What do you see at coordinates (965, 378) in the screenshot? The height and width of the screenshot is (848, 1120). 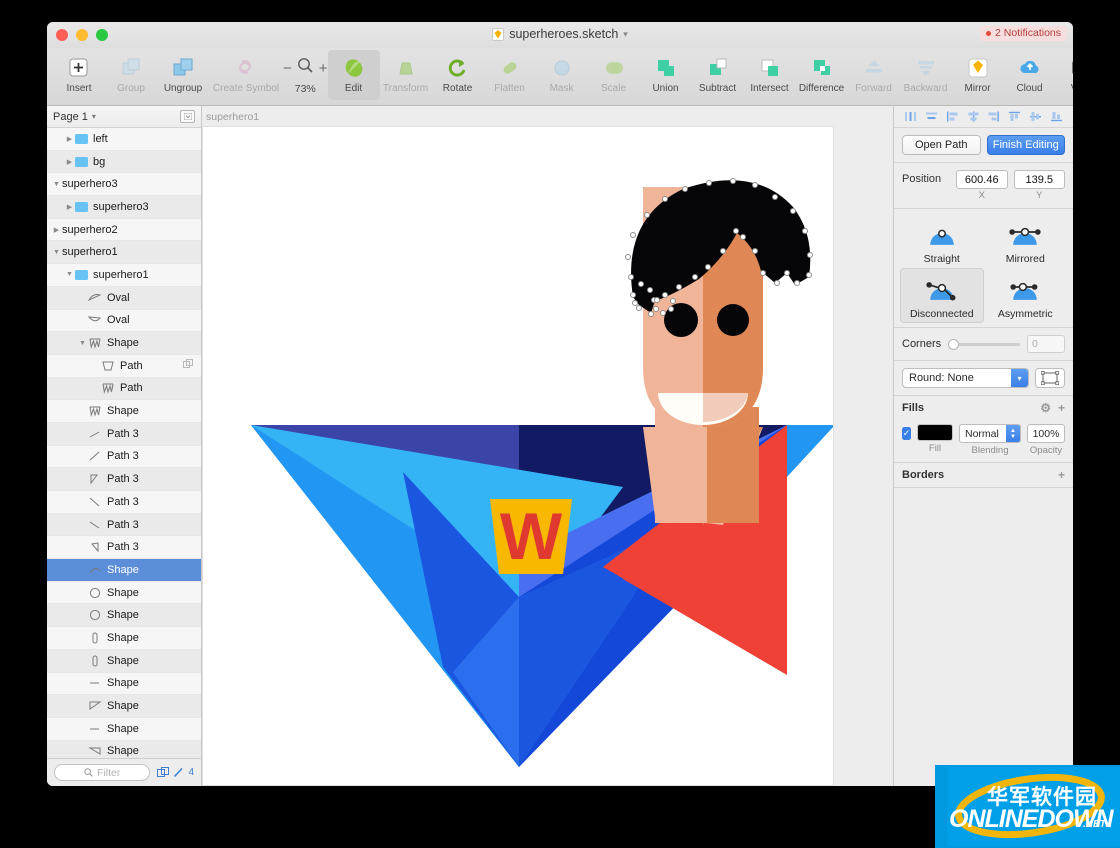 I see `round-select: Round: None ▾` at bounding box center [965, 378].